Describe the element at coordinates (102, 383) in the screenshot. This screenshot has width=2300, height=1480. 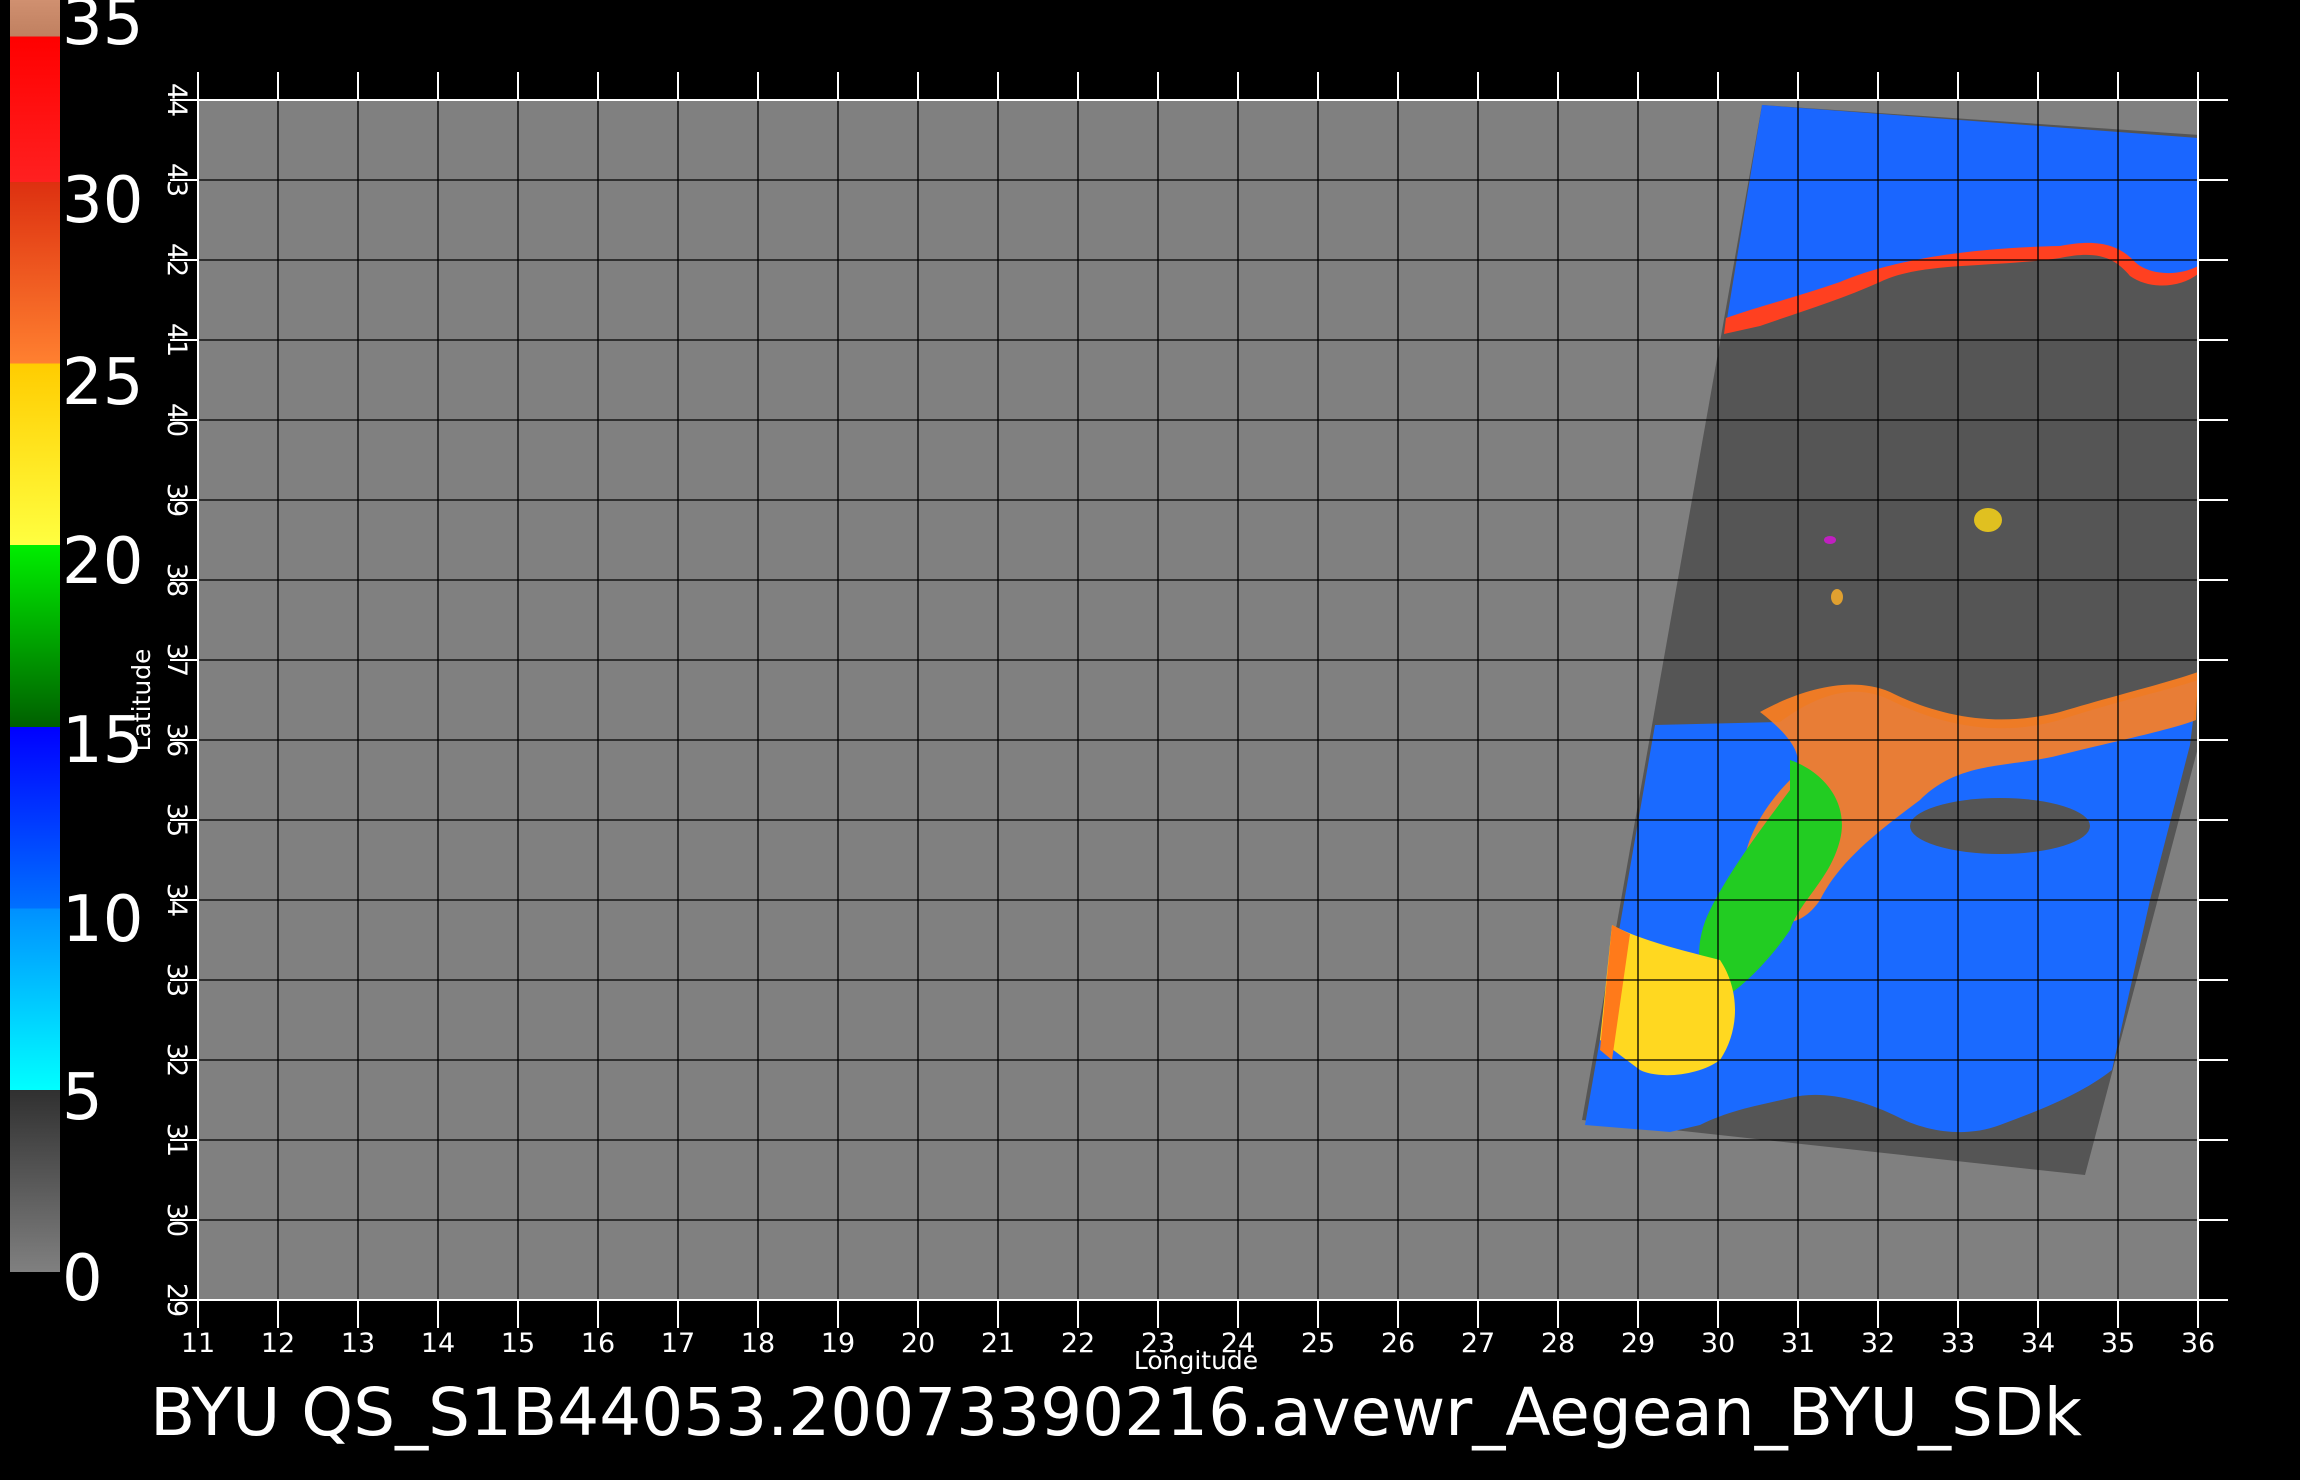
I see `colorbar-label-25: 25` at that location.